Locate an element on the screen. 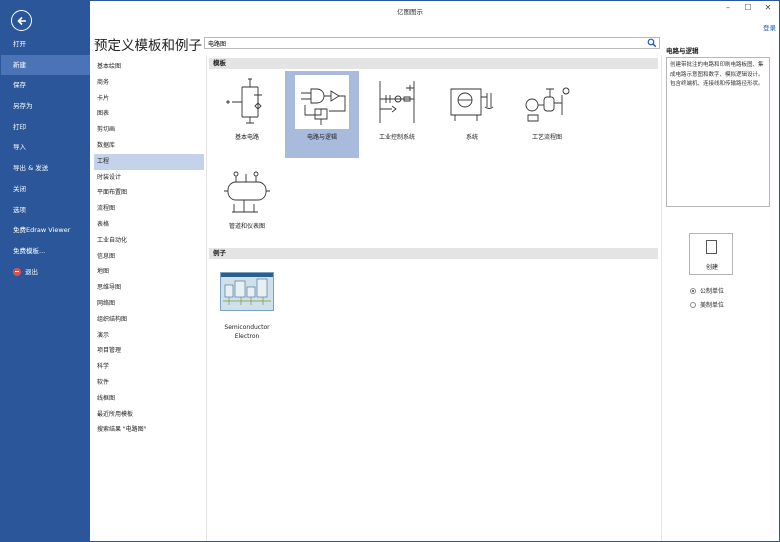 The width and height of the screenshot is (780, 542). search-icon is located at coordinates (652, 43).